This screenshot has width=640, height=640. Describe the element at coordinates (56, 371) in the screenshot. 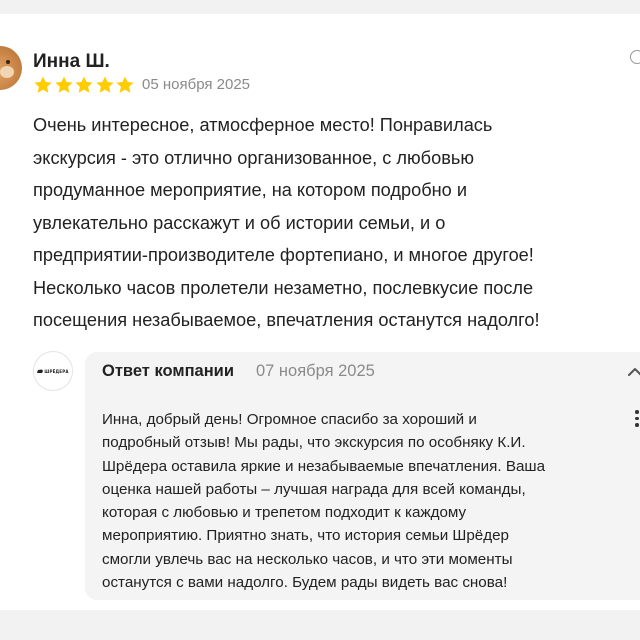

I see `company-logo-text: ШРЁДЕРА` at that location.